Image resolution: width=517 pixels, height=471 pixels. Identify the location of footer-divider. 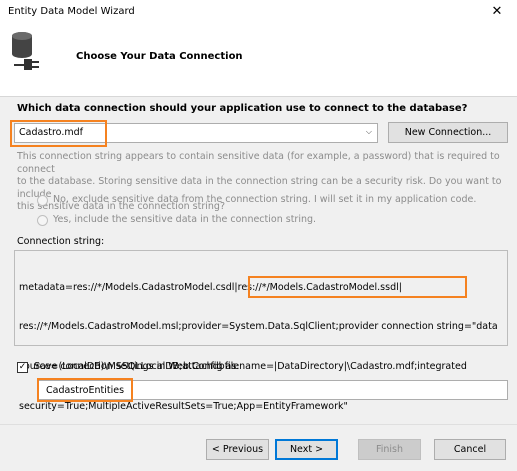
(258, 424).